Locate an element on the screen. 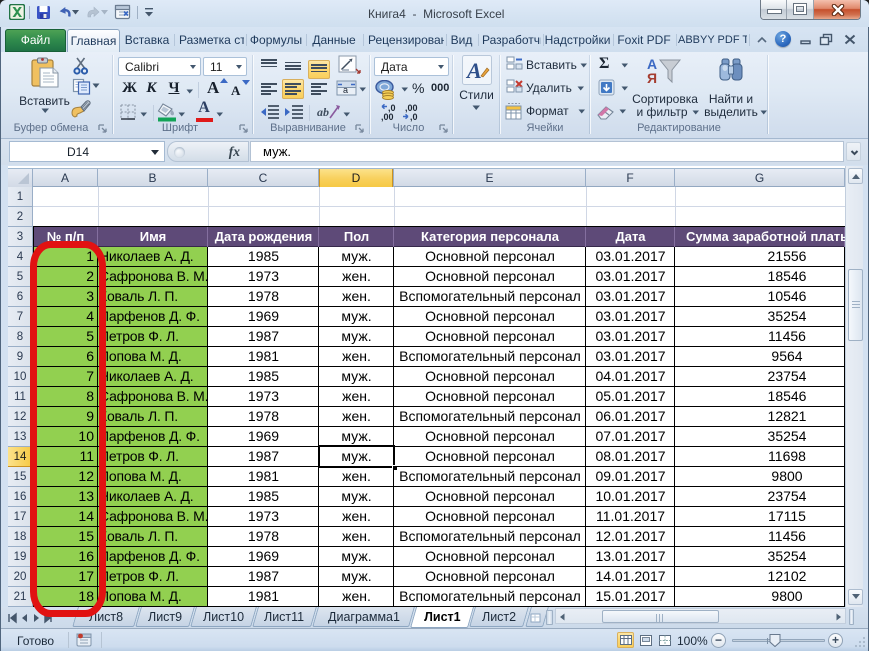 The image size is (869, 651). svg-text: ,00 is located at coordinates (387, 117).